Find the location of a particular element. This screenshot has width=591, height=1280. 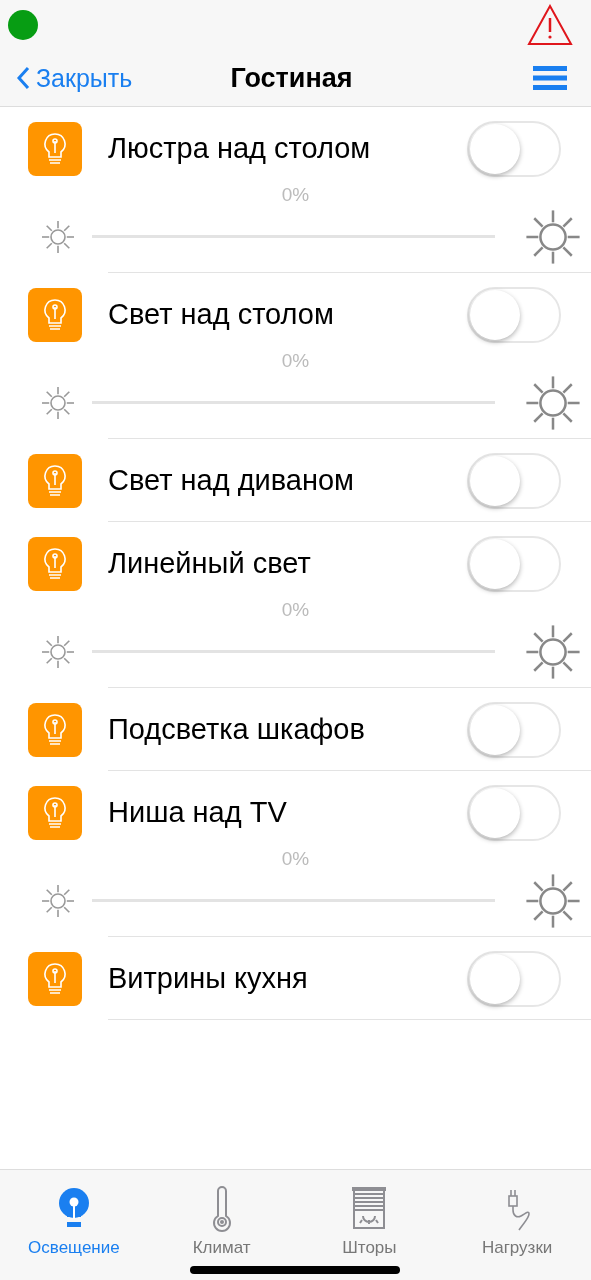

menu-icon is located at coordinates (550, 78).